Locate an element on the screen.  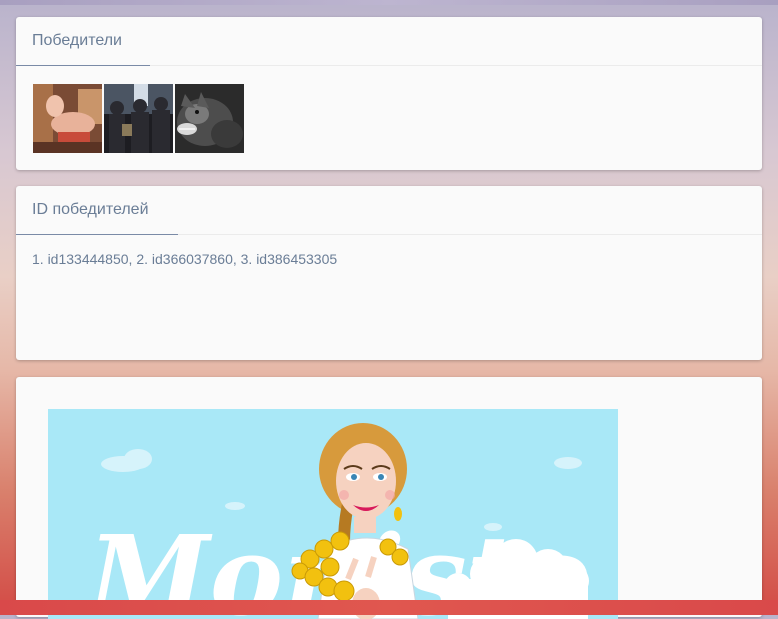
winner-ids-title-underline is located at coordinates (97, 234).